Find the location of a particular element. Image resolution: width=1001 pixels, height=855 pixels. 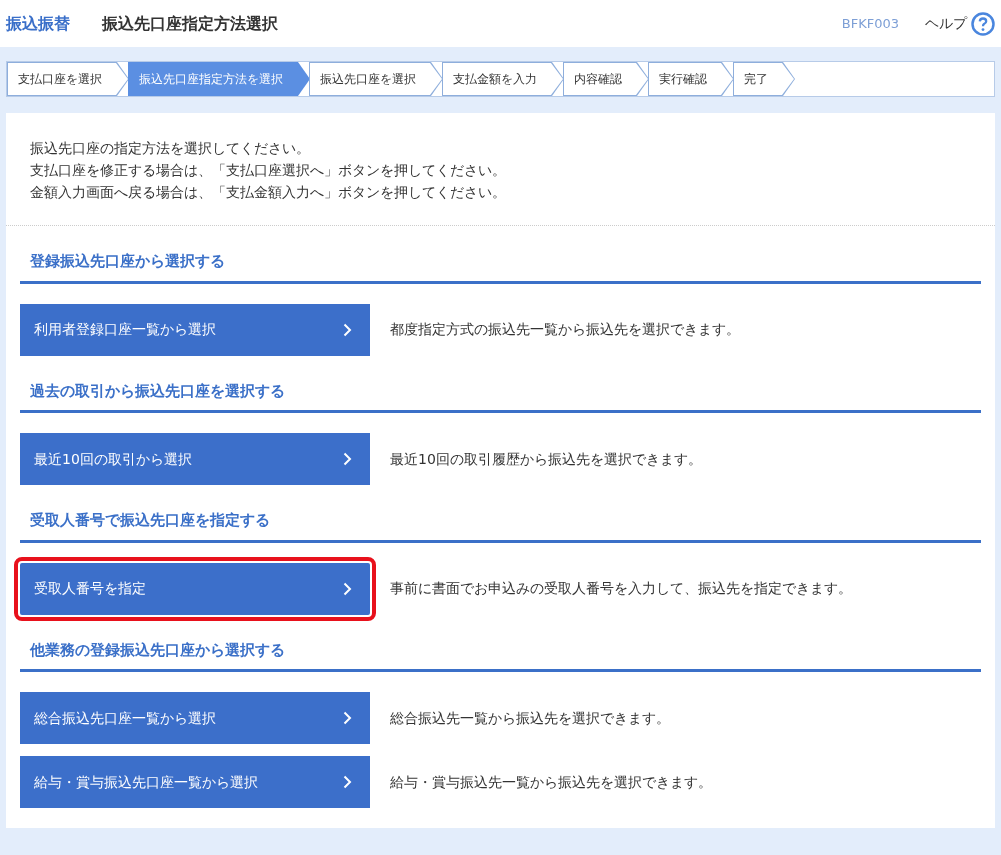

option-description: 給与・賞与振込先一覧から振込先を選択できます。 is located at coordinates (551, 782).